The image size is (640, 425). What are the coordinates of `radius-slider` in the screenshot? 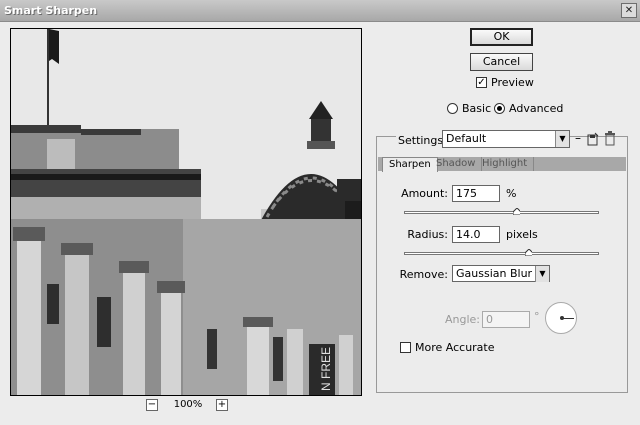 It's located at (501, 253).